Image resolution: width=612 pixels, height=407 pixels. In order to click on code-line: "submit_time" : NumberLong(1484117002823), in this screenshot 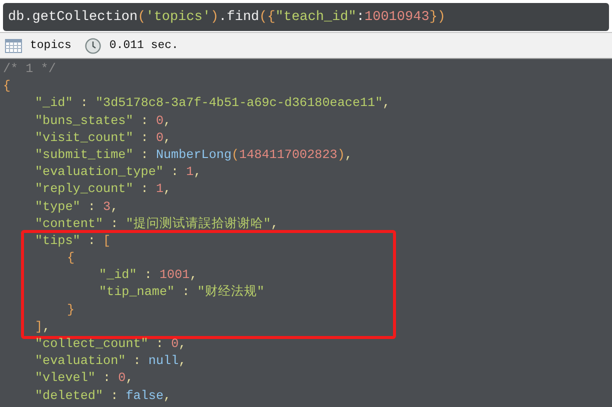, I will do `click(194, 155)`.